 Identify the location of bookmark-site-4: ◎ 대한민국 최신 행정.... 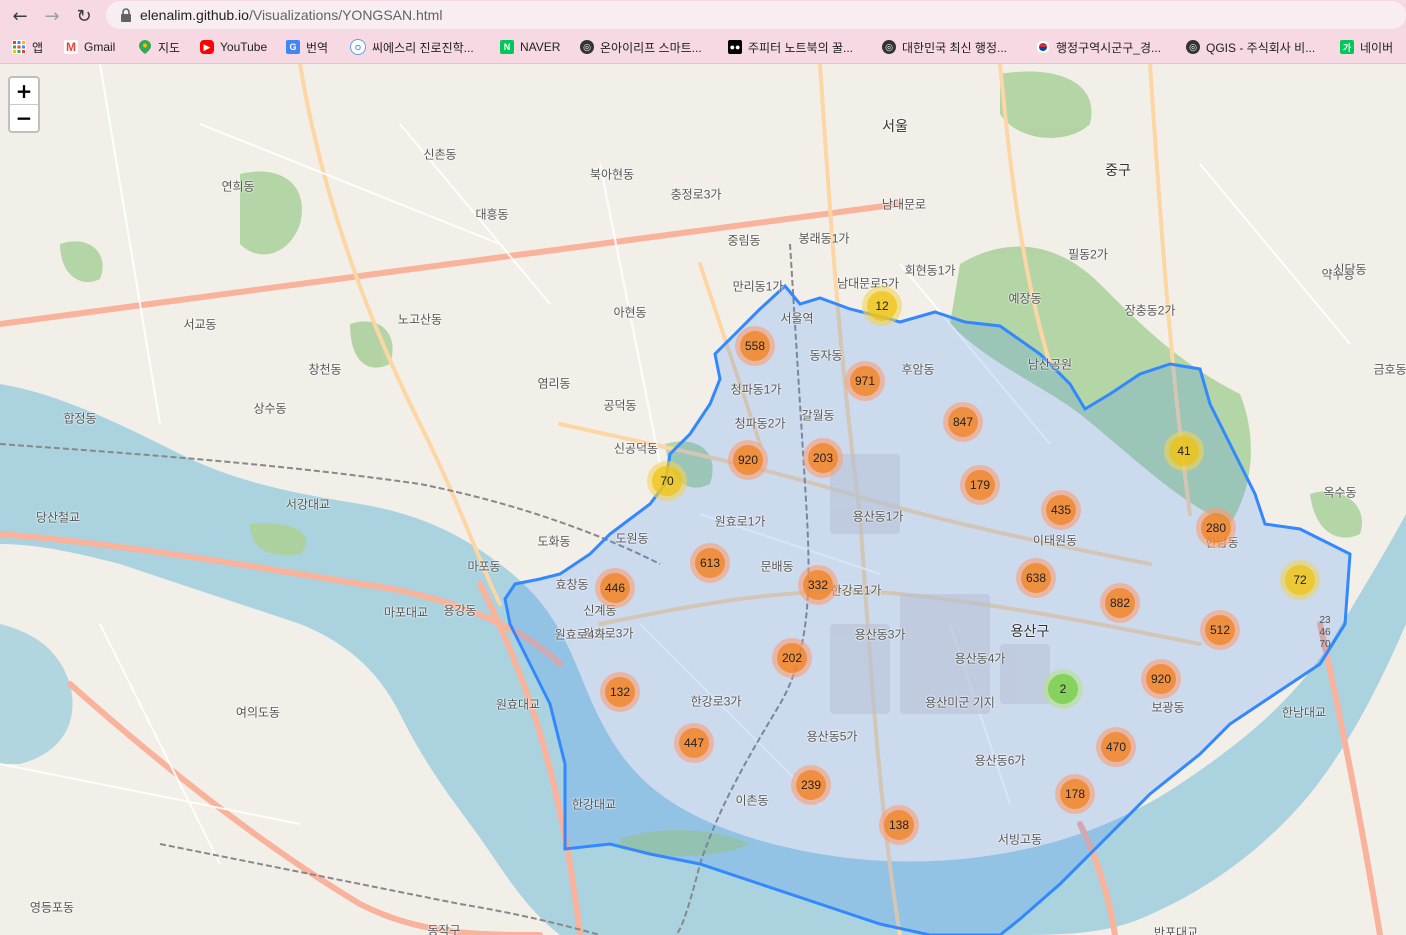
(944, 47).